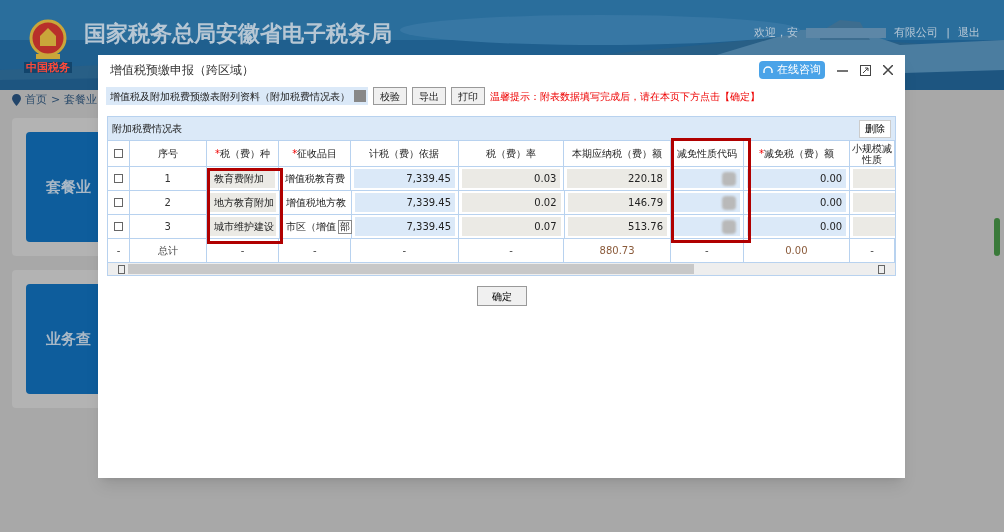 This screenshot has width=1004, height=532. I want to click on rate-field: 0.02, so click(511, 202).